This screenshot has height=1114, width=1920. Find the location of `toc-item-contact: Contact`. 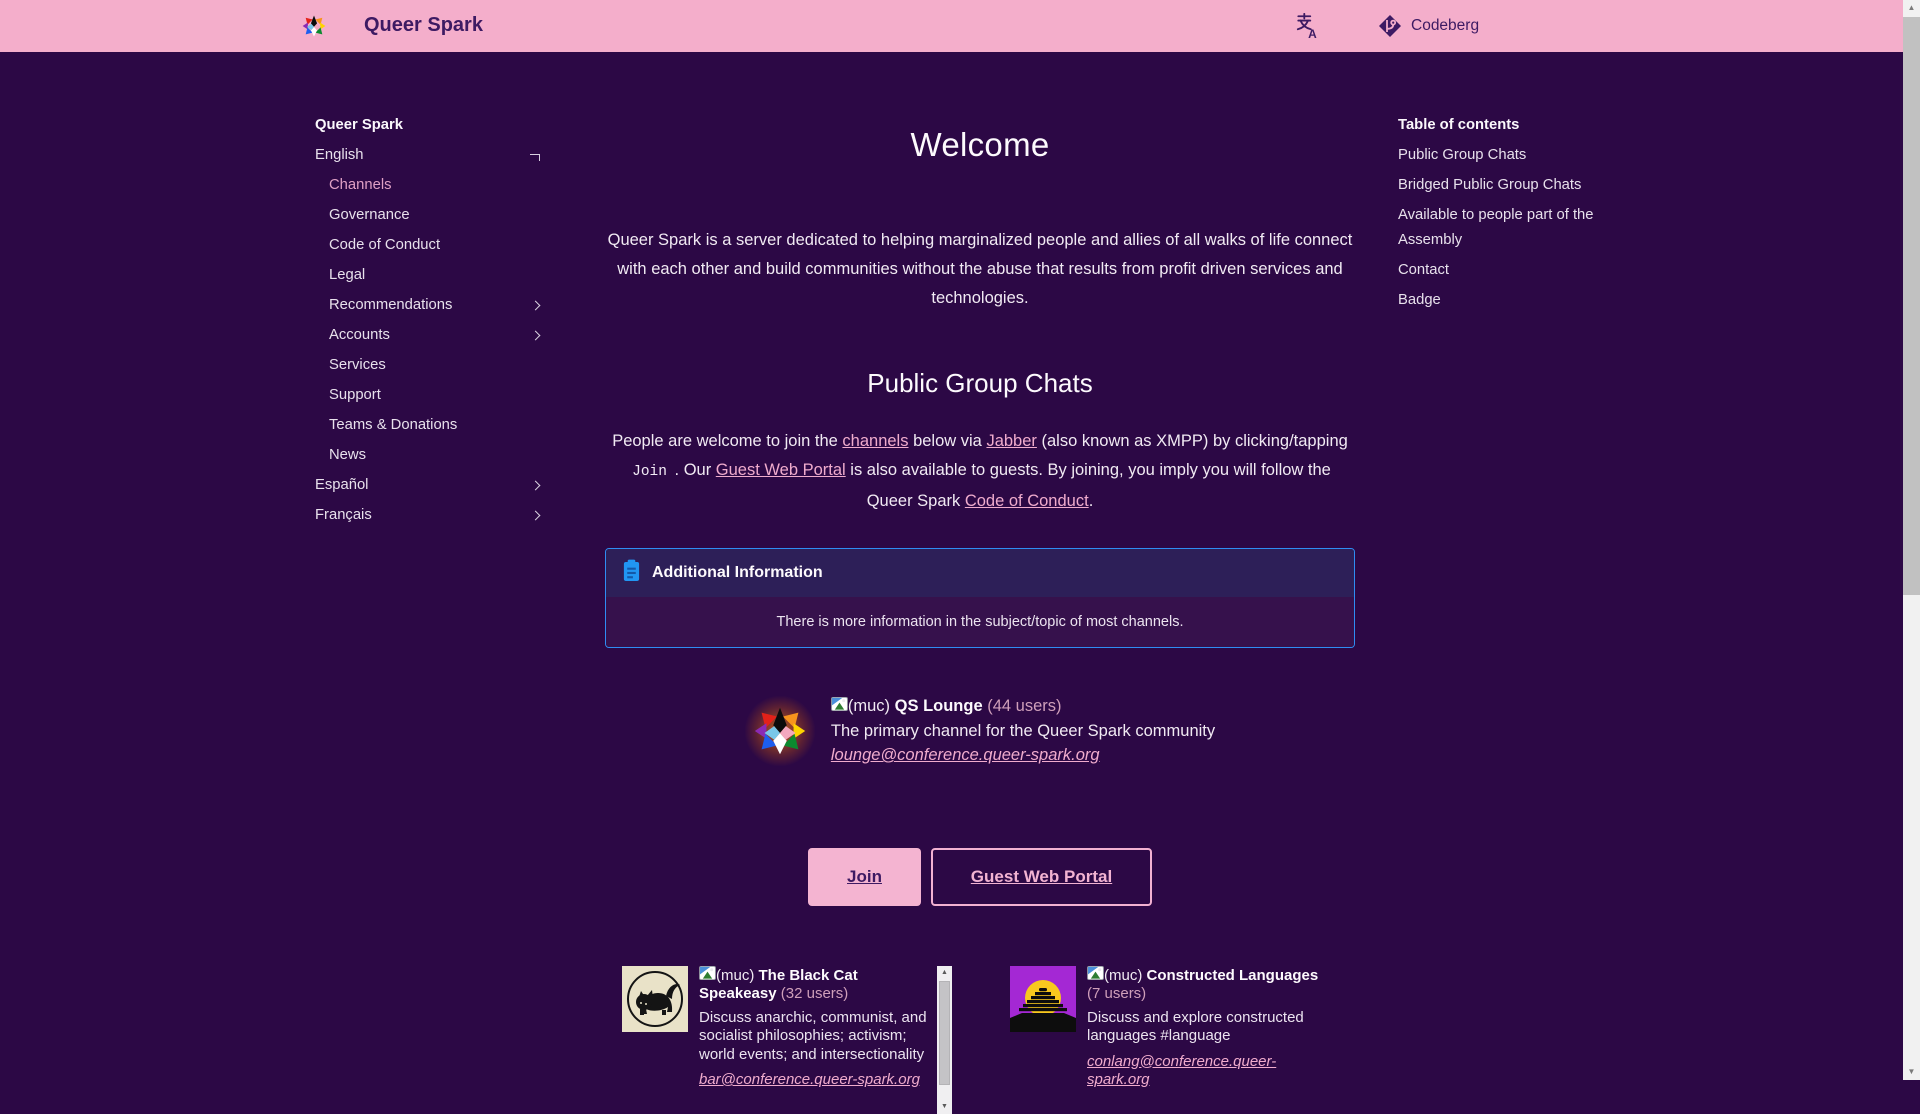

toc-item-contact: Contact is located at coordinates (1501, 270).